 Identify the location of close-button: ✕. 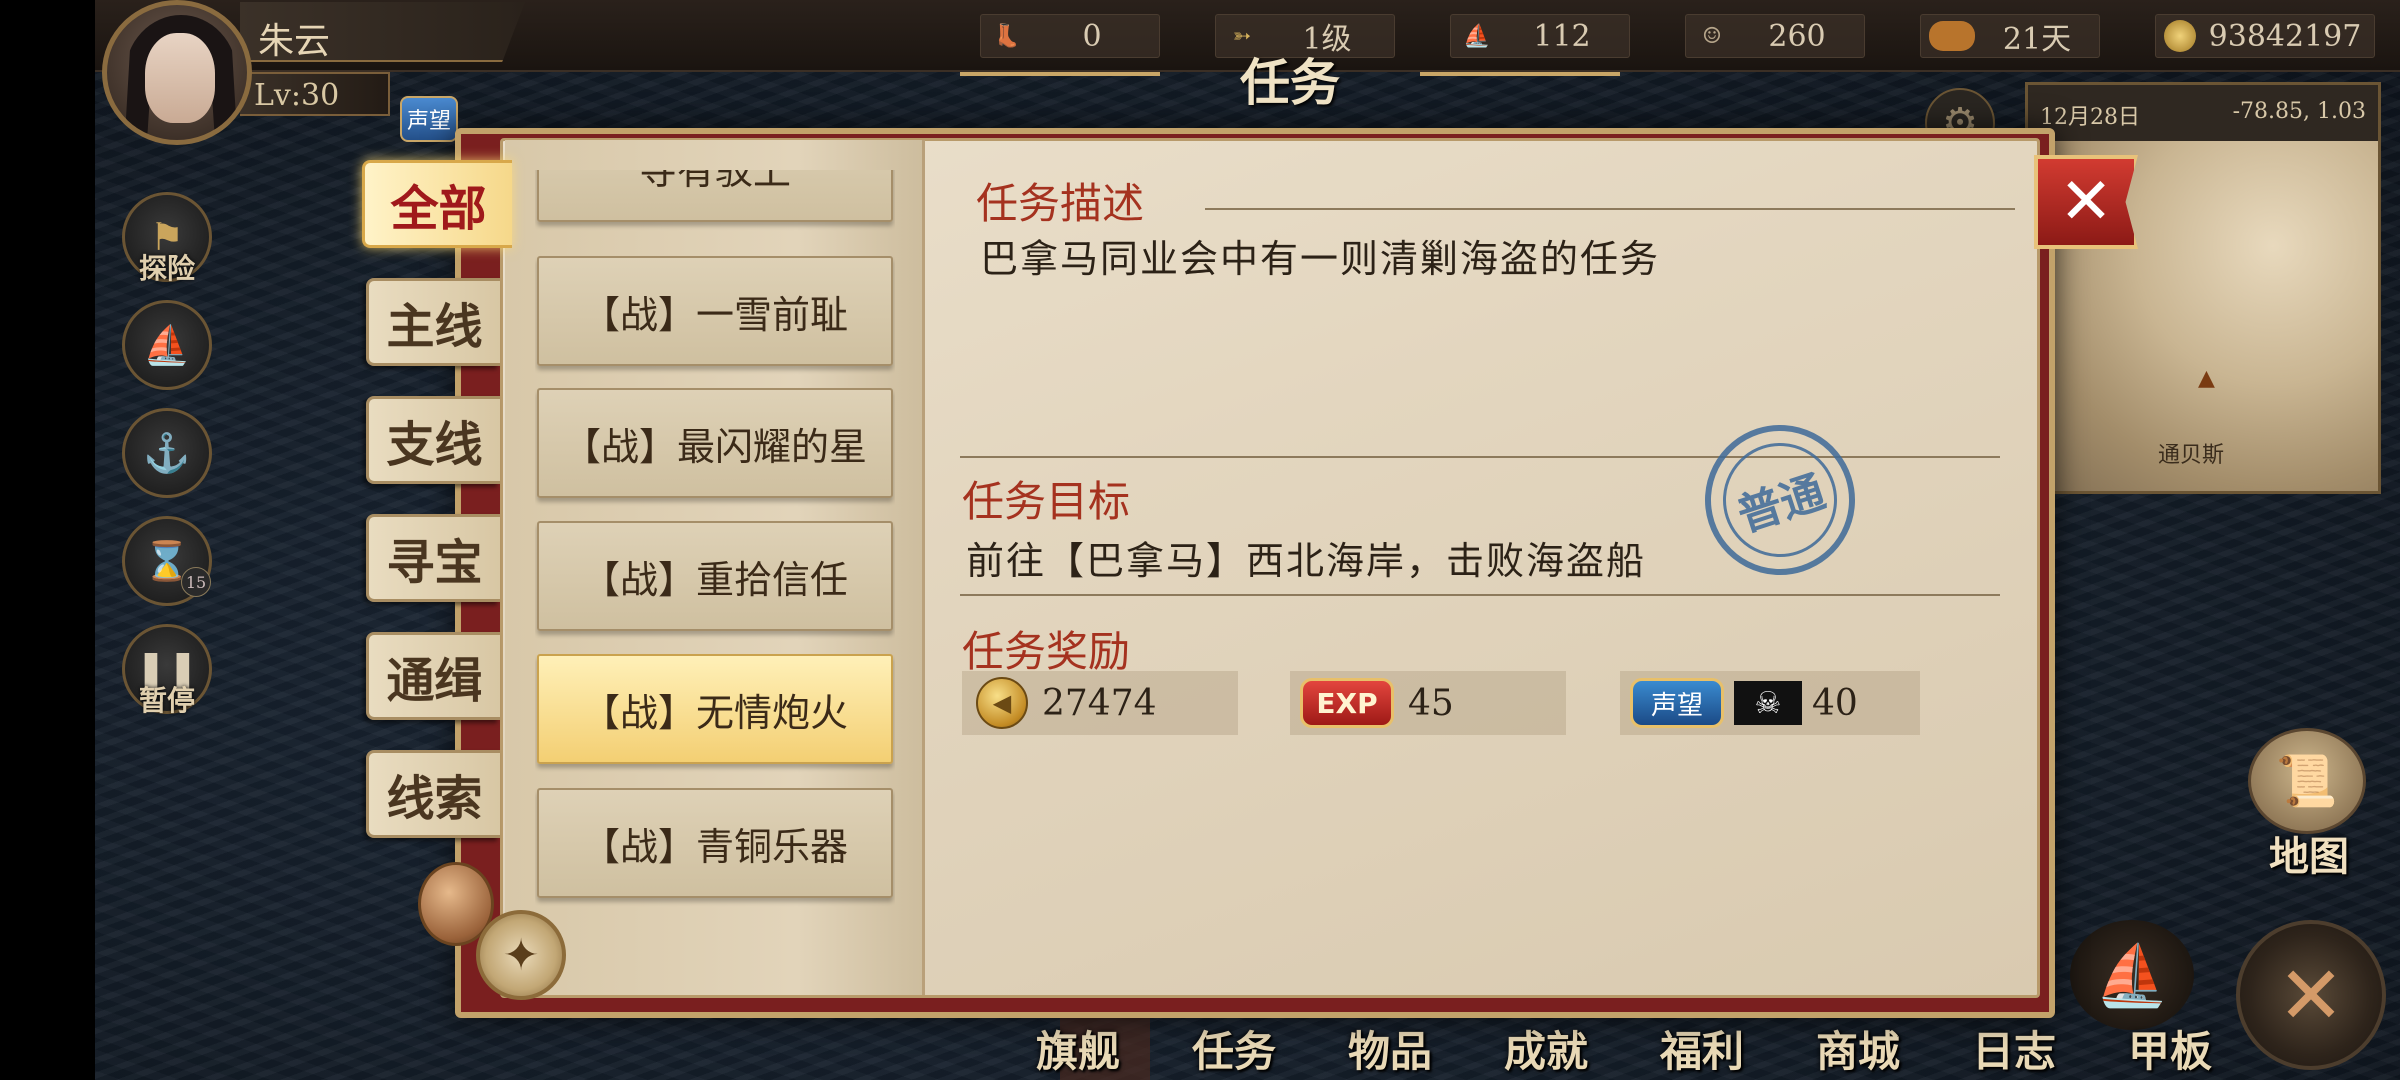
(2086, 202).